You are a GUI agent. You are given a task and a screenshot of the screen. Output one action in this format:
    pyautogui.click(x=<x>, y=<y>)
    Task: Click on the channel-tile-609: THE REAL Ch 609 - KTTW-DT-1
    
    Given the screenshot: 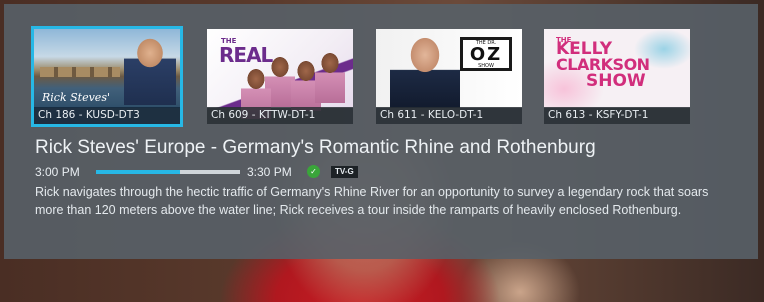 What is the action you would take?
    pyautogui.click(x=280, y=76)
    